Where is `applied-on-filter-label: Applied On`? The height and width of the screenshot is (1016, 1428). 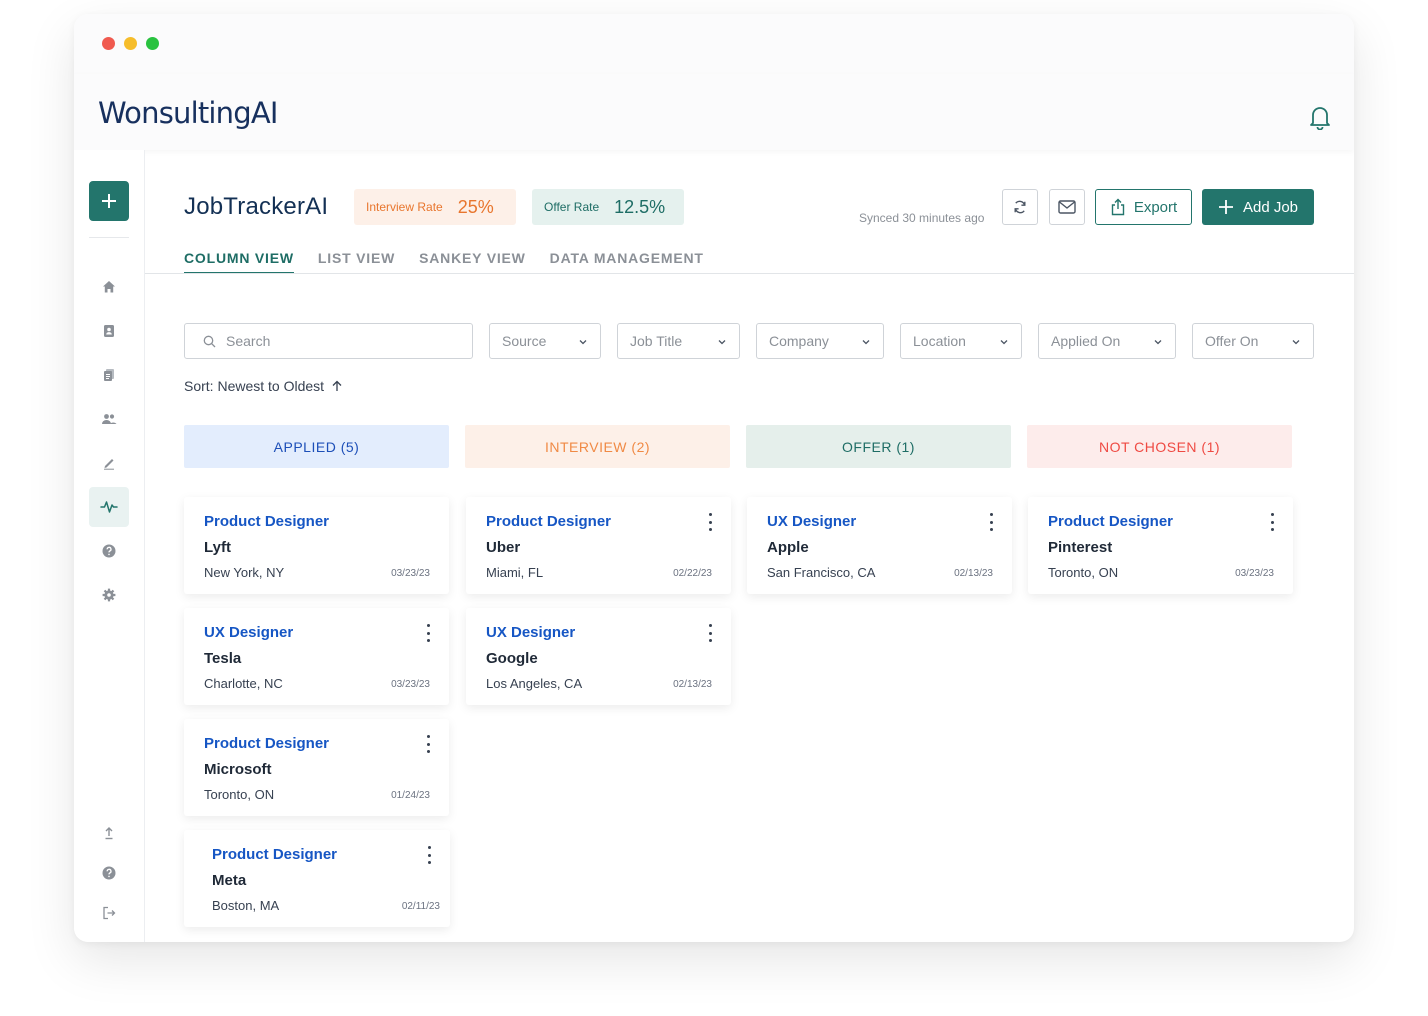 applied-on-filter-label: Applied On is located at coordinates (1086, 341).